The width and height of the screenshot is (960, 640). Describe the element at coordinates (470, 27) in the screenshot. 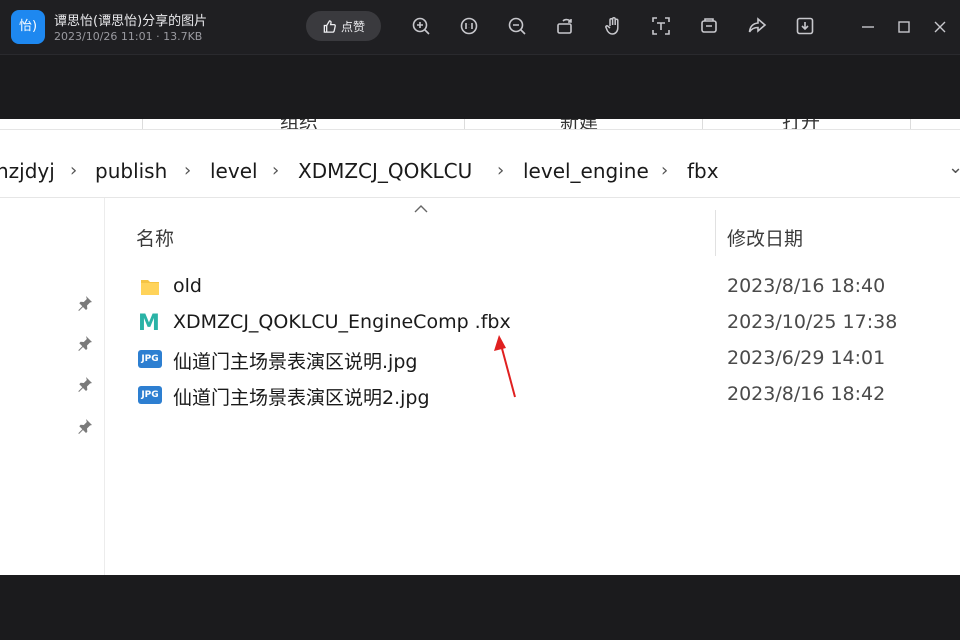

I see `actual-size-icon` at that location.